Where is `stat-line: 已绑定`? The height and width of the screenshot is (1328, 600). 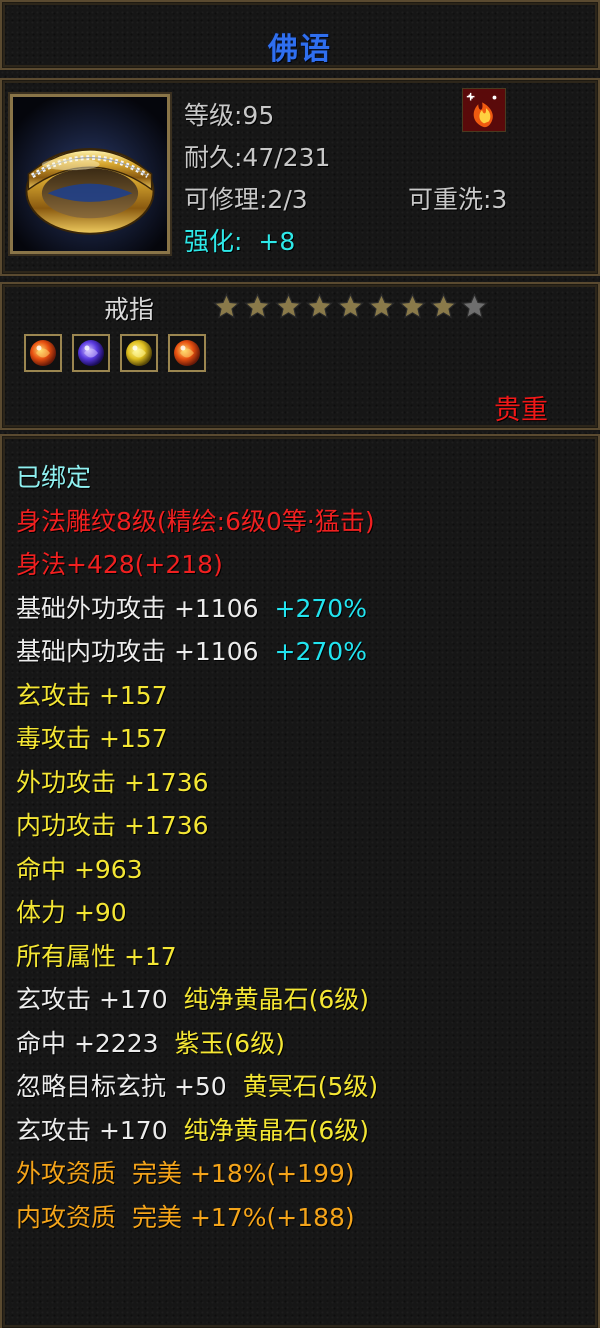
stat-line: 已绑定 is located at coordinates (53, 476).